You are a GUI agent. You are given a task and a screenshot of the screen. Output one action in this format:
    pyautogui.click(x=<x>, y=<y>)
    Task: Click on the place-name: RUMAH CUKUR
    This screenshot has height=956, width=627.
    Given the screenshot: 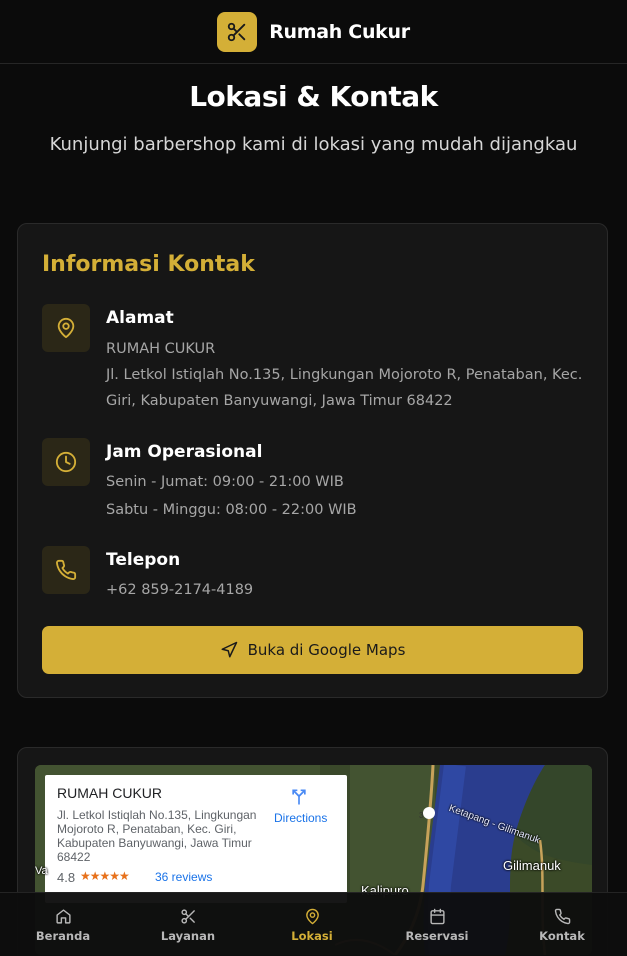 What is the action you would take?
    pyautogui.click(x=109, y=793)
    